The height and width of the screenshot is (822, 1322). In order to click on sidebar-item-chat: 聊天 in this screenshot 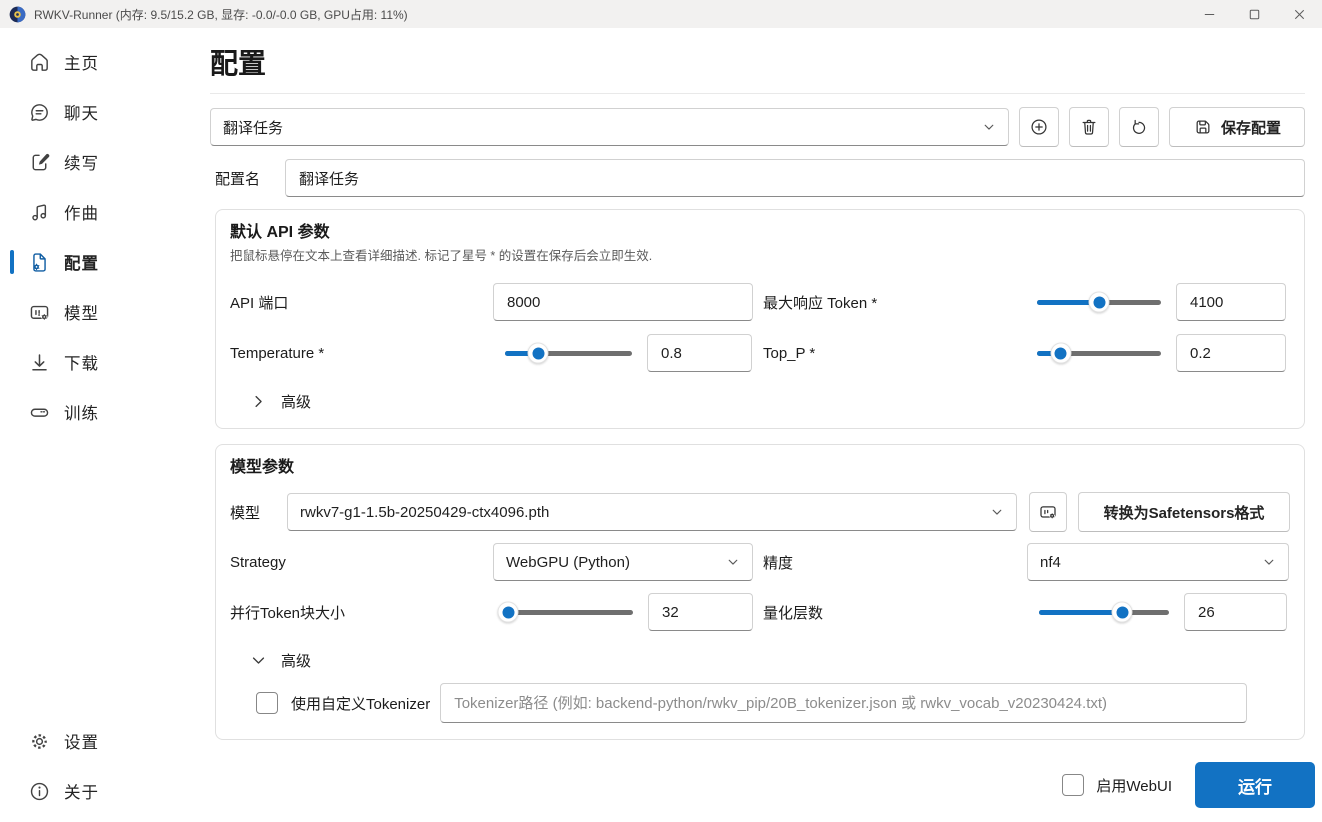, I will do `click(100, 112)`.